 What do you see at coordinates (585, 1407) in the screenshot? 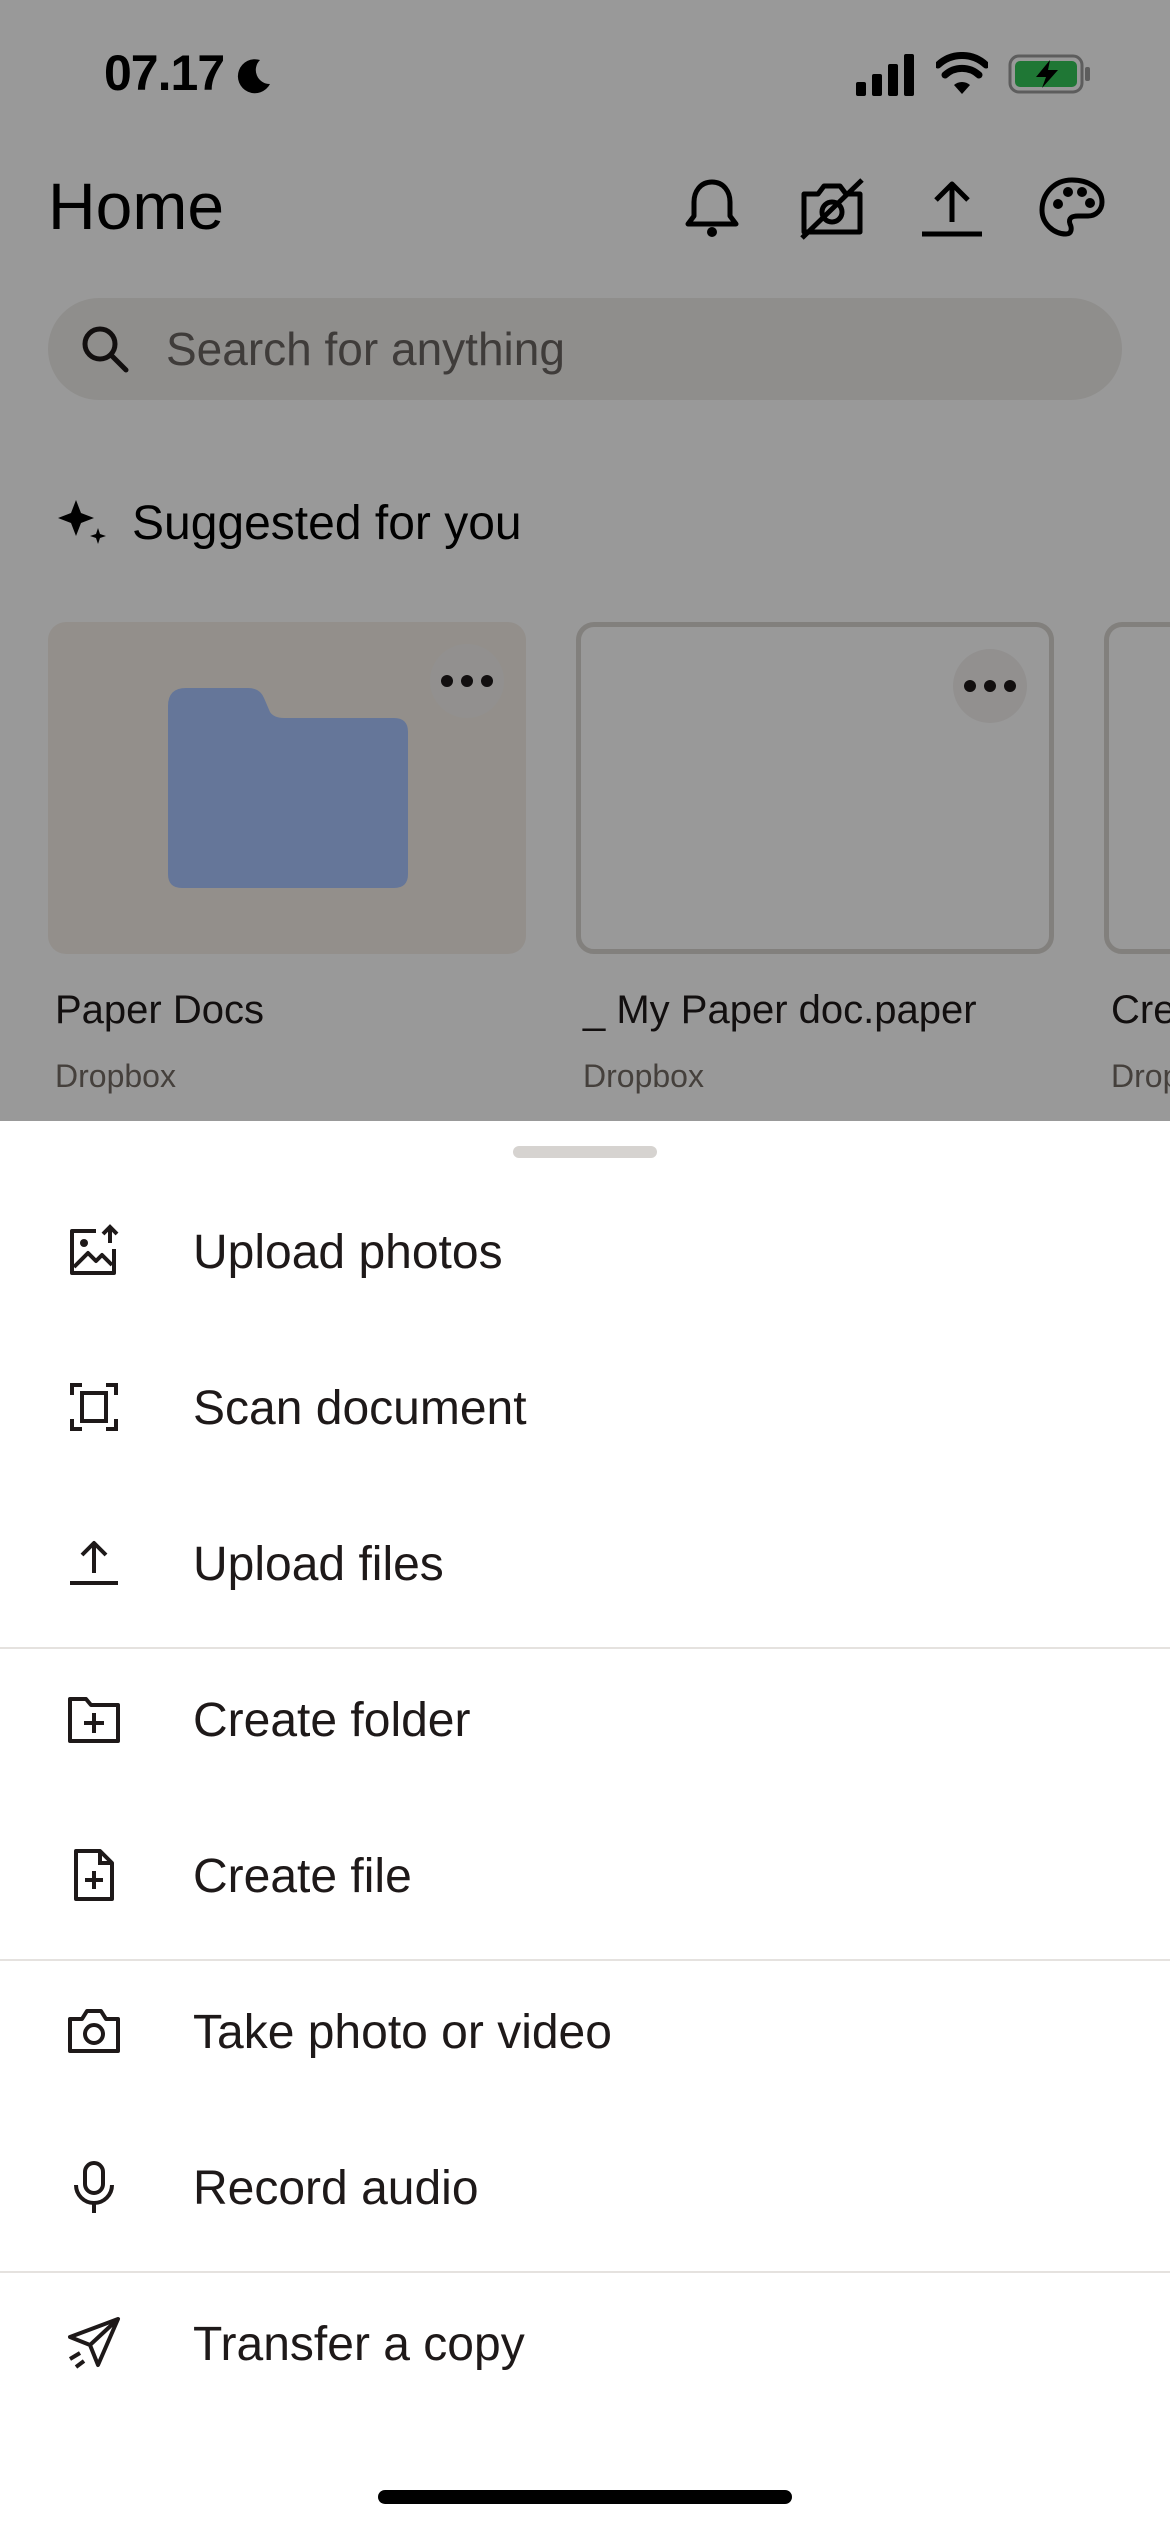
I see `menu-item-scan-document: Scan document` at bounding box center [585, 1407].